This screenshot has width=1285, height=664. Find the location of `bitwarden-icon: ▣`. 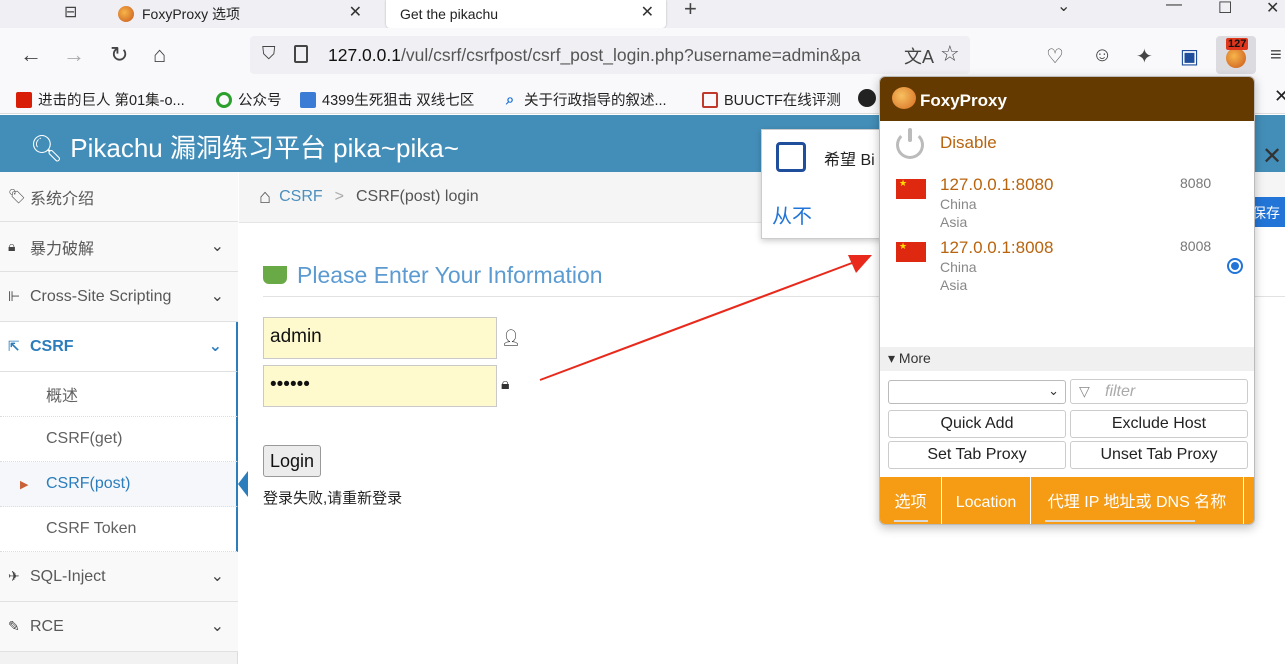

bitwarden-icon: ▣ is located at coordinates (1189, 56).